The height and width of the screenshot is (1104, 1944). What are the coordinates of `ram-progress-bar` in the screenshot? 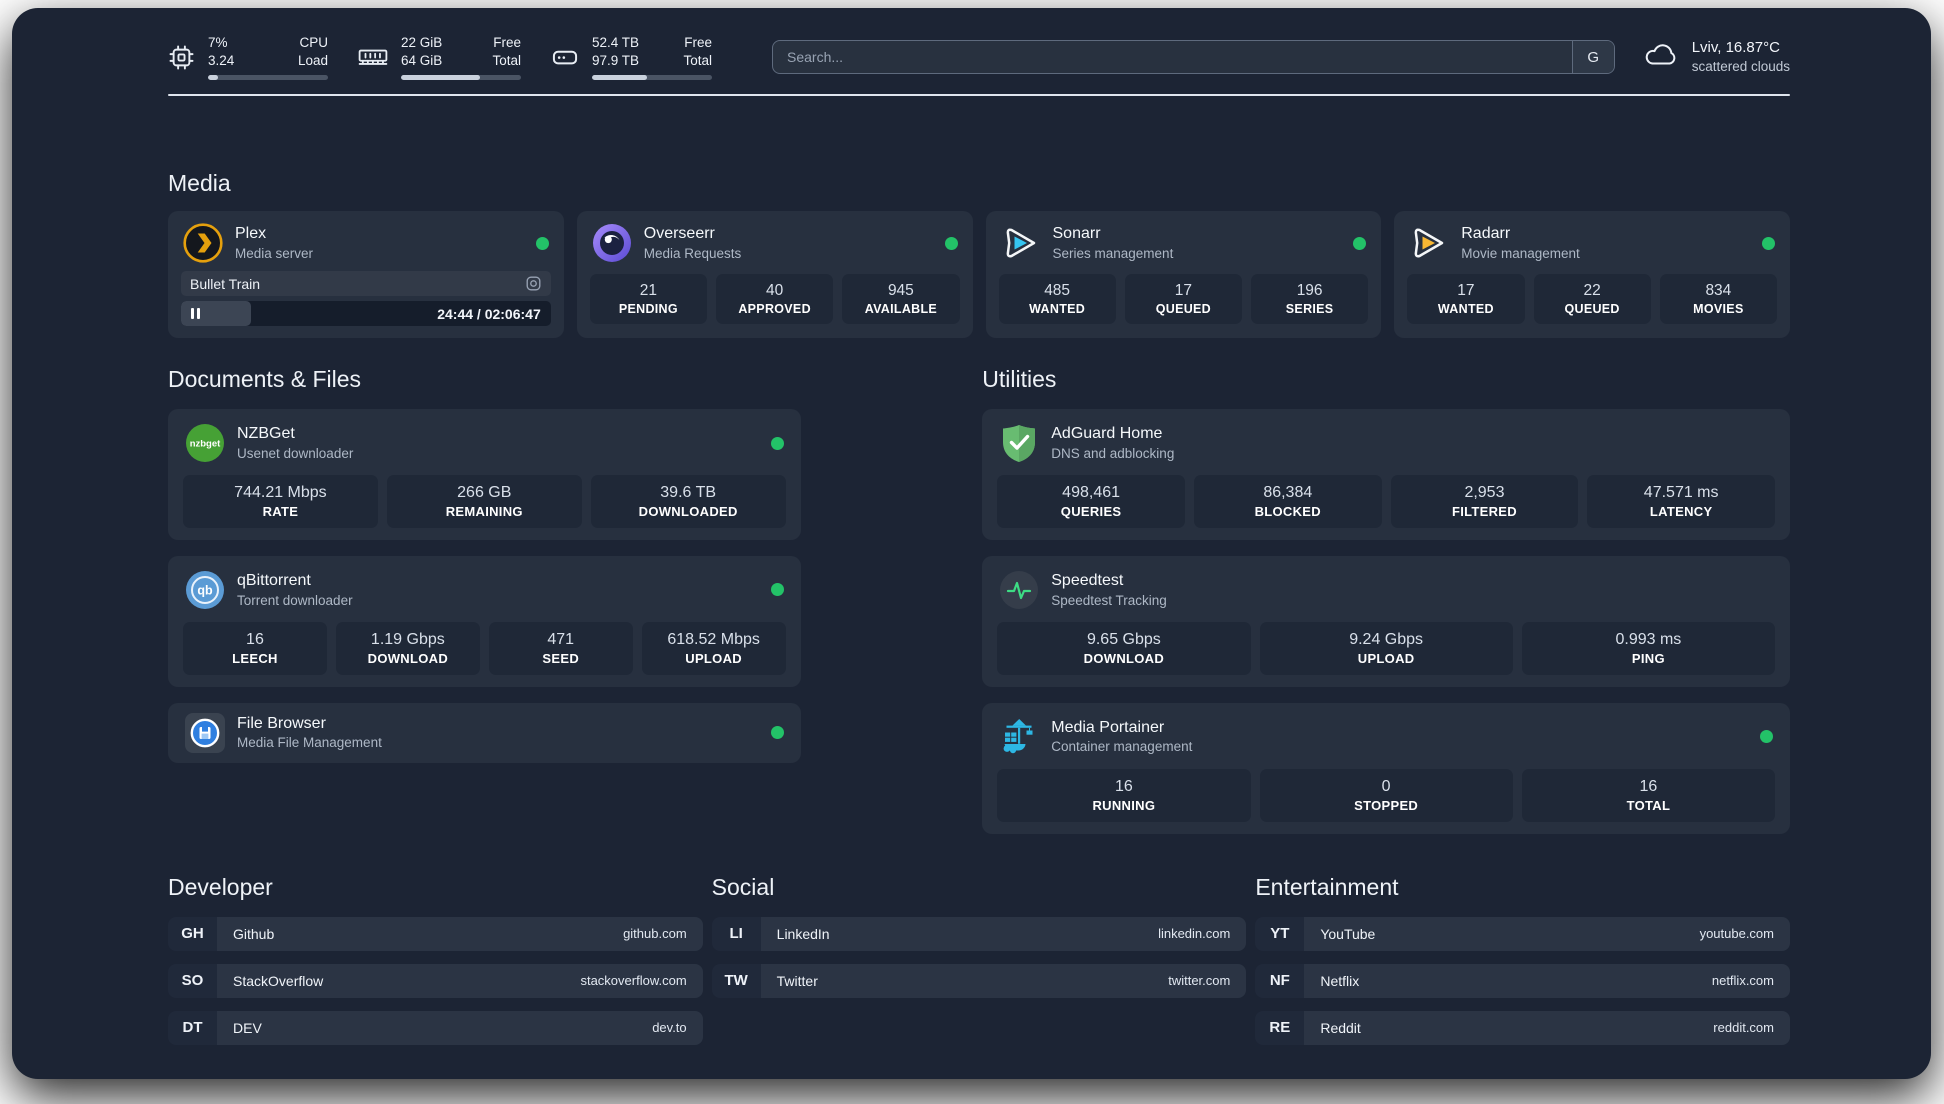 It's located at (461, 77).